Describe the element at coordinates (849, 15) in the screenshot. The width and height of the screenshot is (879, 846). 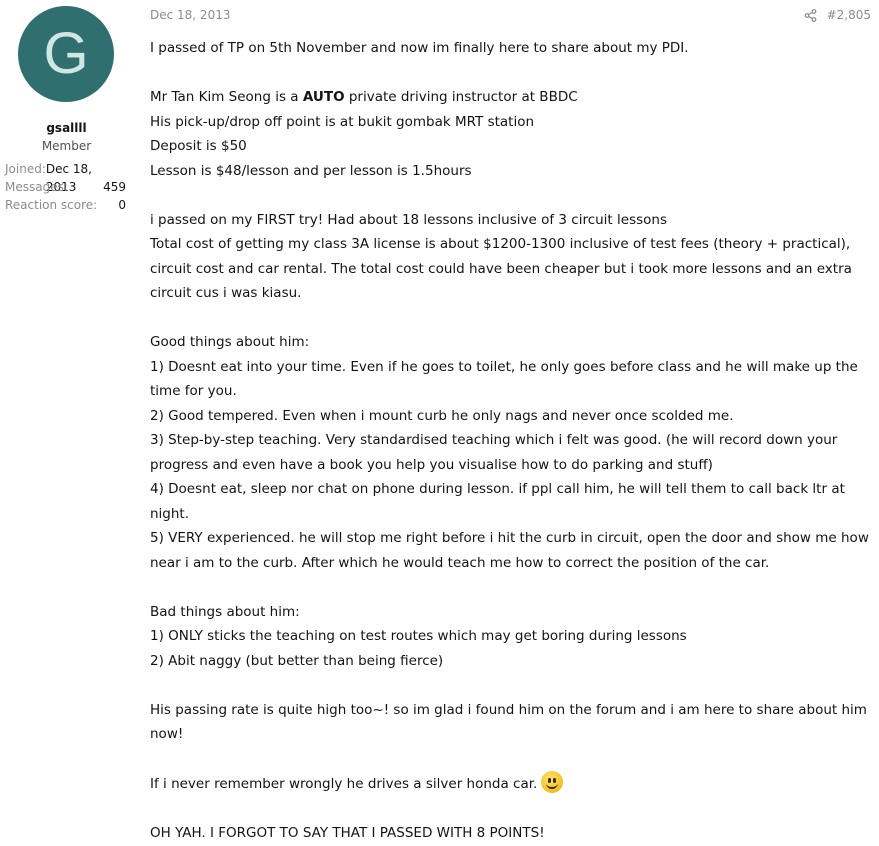
I see `post-number-link: #2,805` at that location.